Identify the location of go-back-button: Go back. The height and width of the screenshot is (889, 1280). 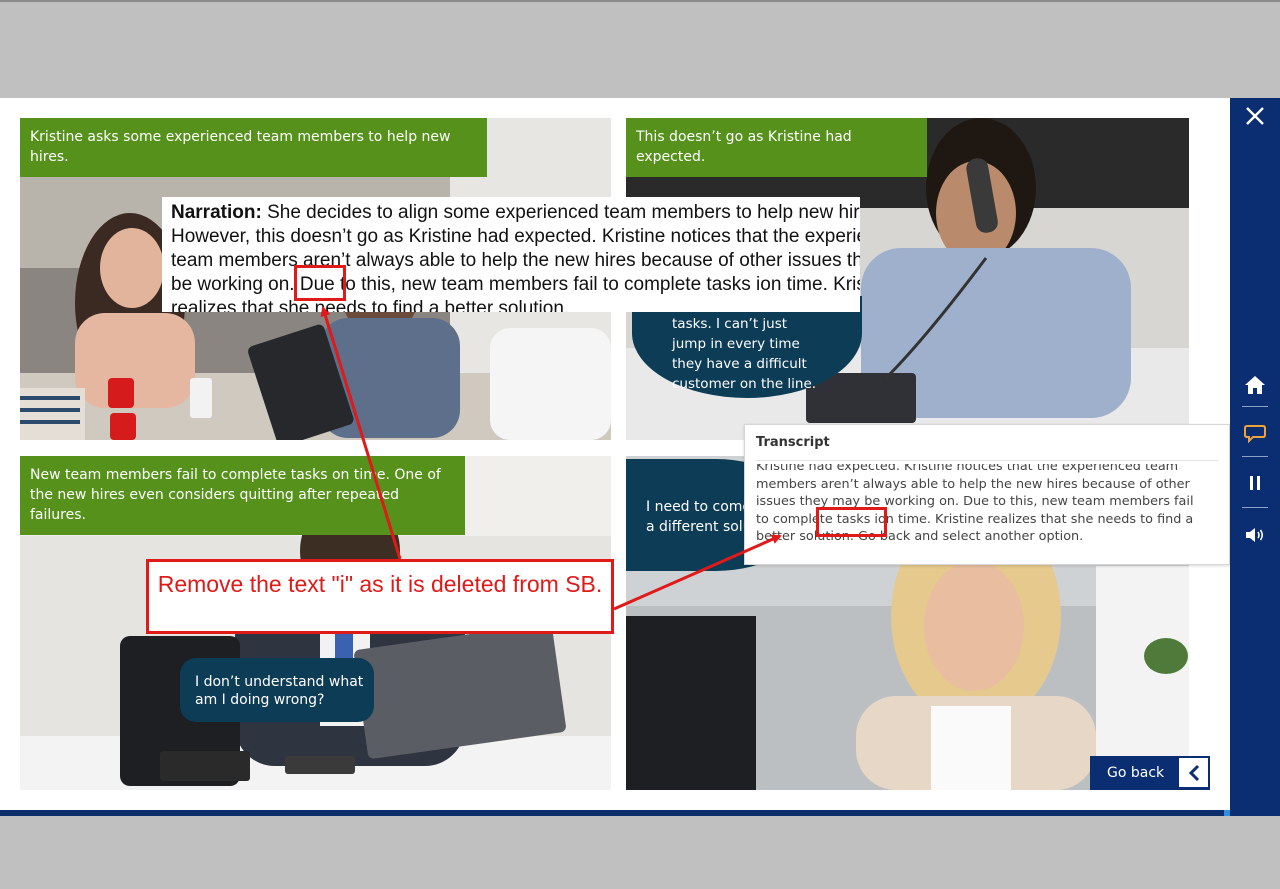
(1150, 773).